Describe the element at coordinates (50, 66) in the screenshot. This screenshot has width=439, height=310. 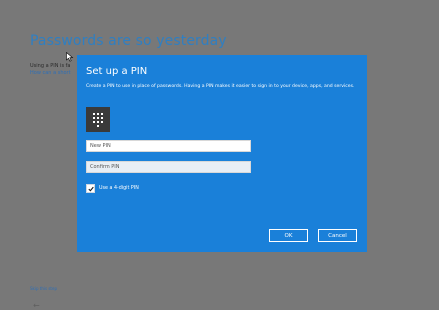
I see `background-intro-text: Using a PIN is fa` at that location.